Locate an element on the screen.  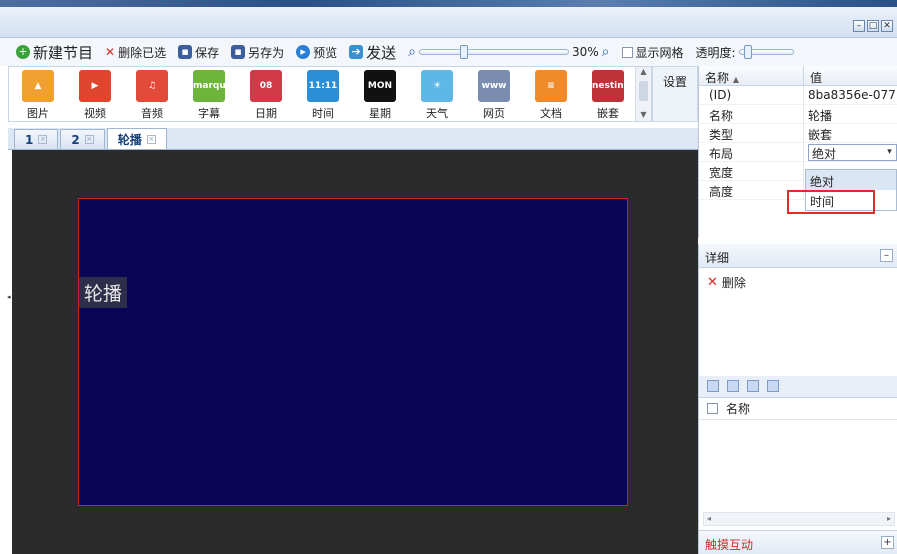
expand-button: + is located at coordinates (887, 542).